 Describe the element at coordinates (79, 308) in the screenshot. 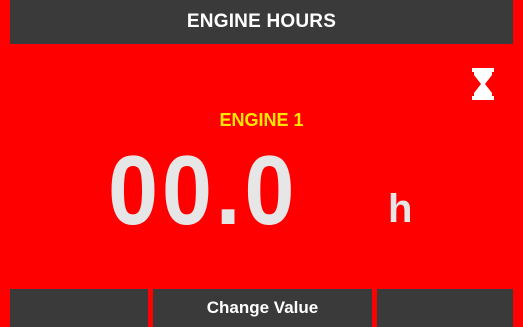

I see `softkey-left` at that location.